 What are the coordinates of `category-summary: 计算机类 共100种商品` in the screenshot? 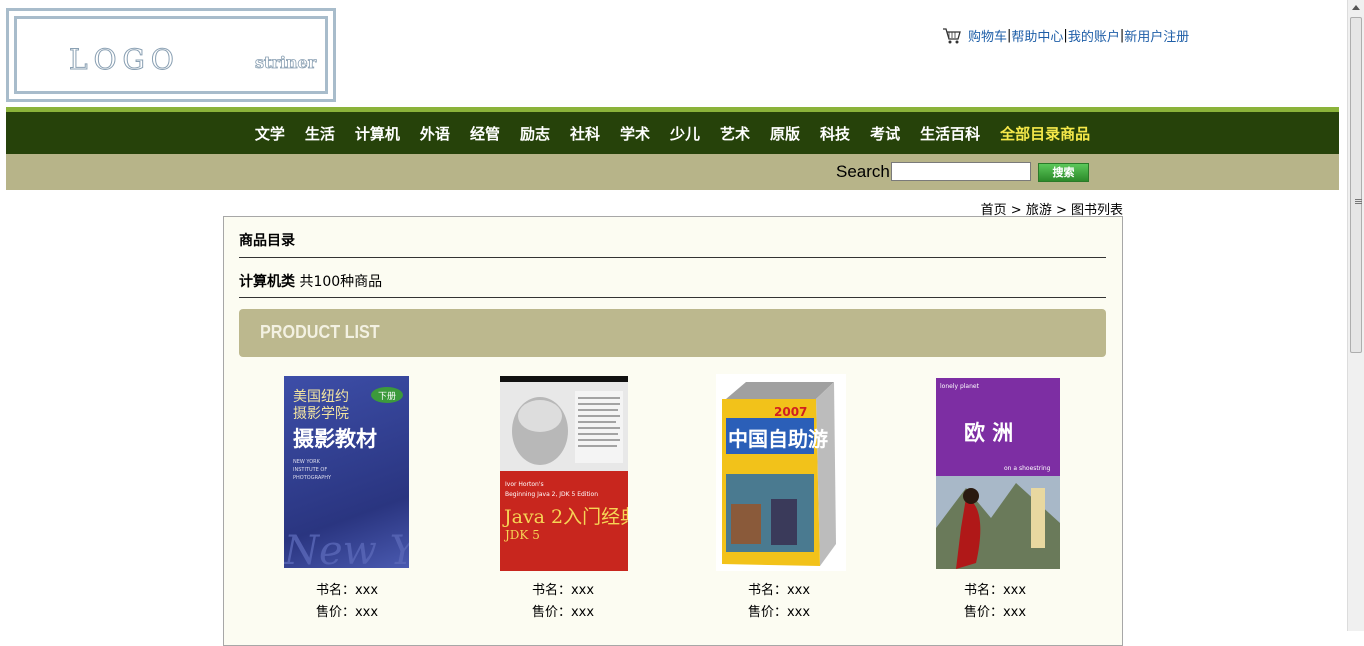 It's located at (310, 281).